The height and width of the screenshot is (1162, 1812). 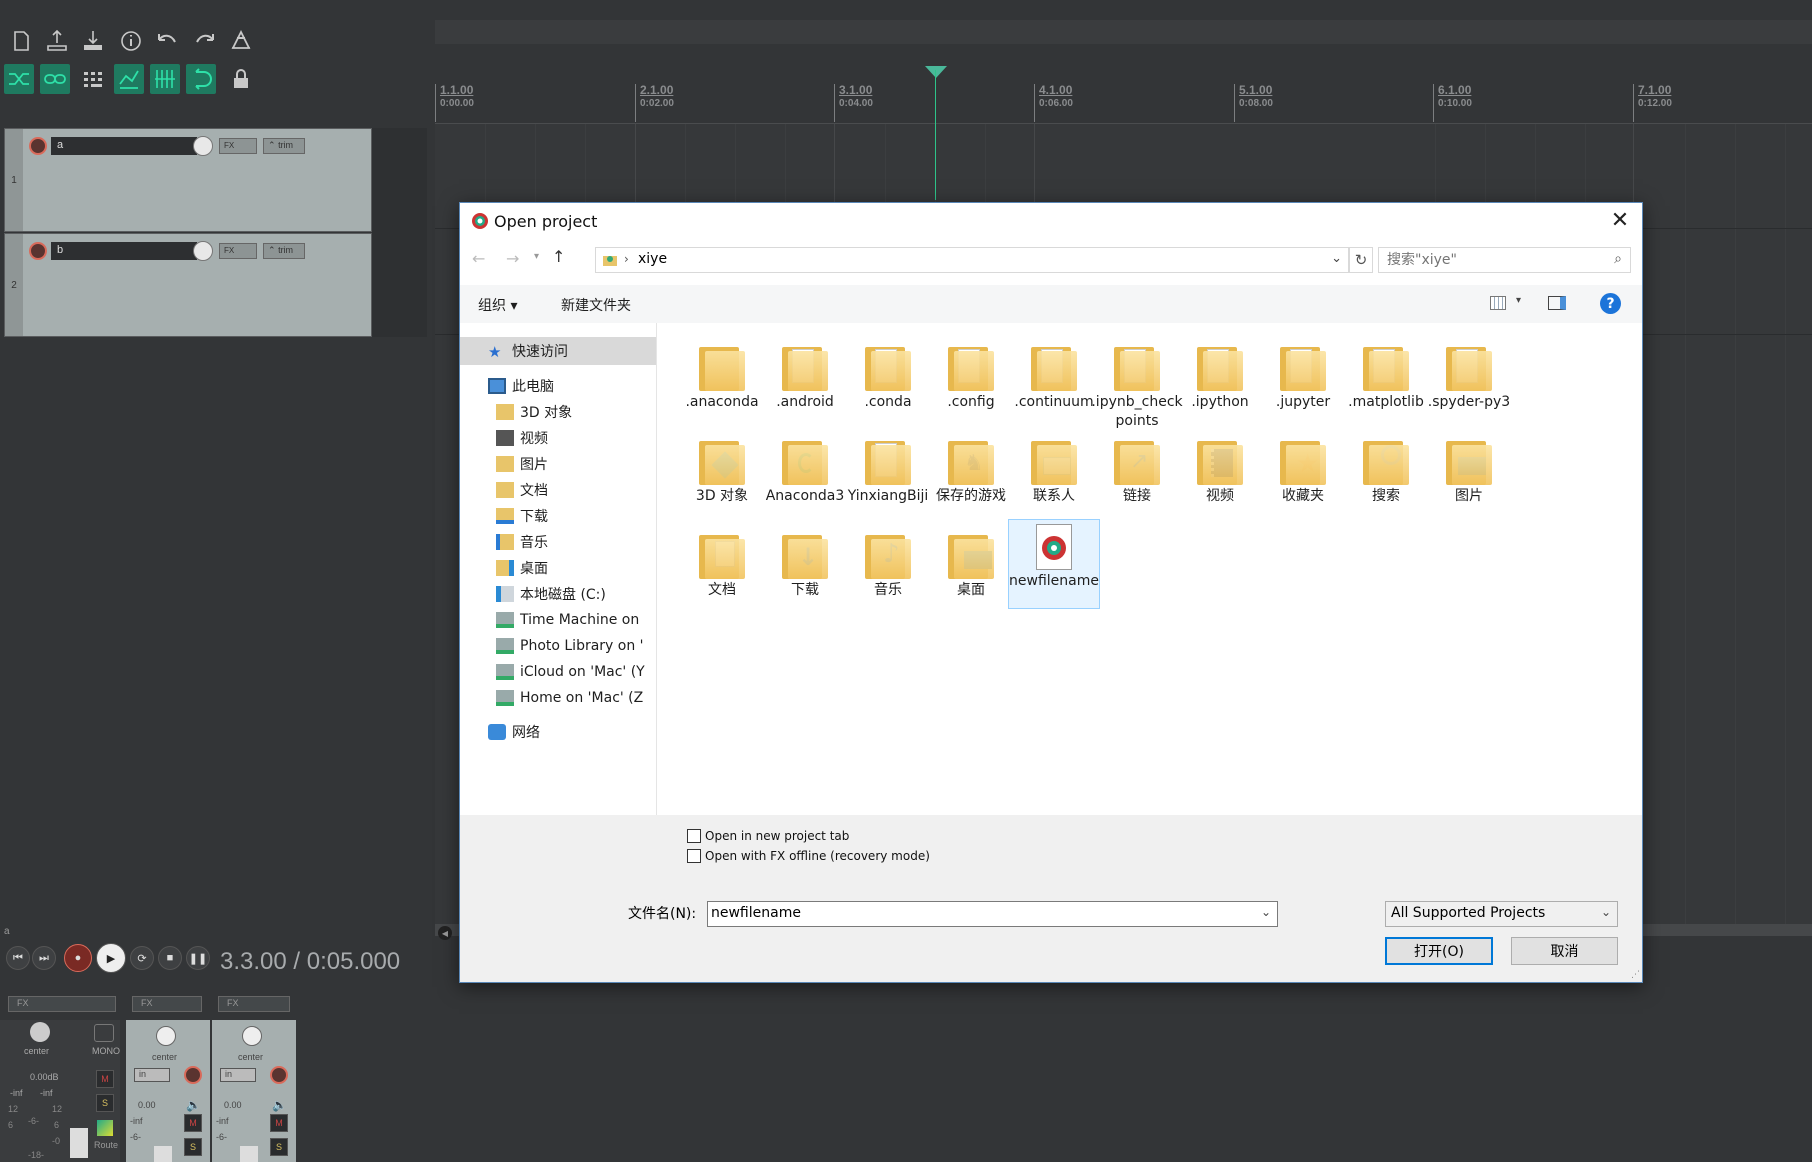 What do you see at coordinates (198, 958) in the screenshot?
I see `pause-button: ❚❚` at bounding box center [198, 958].